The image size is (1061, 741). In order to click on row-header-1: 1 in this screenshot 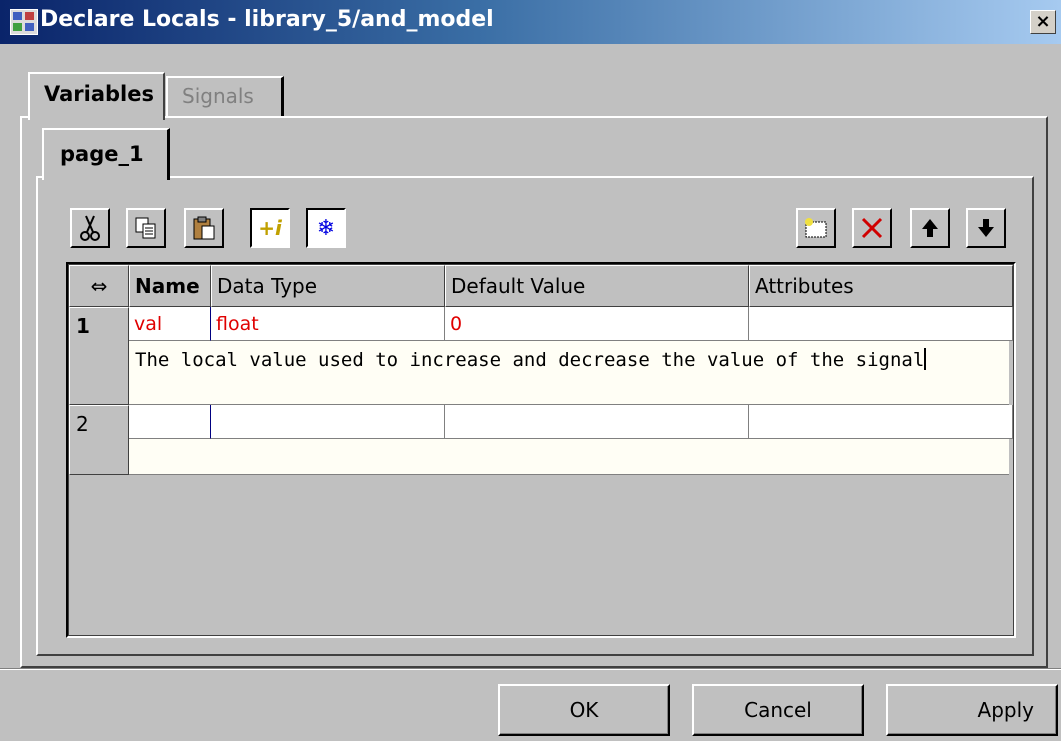, I will do `click(99, 356)`.